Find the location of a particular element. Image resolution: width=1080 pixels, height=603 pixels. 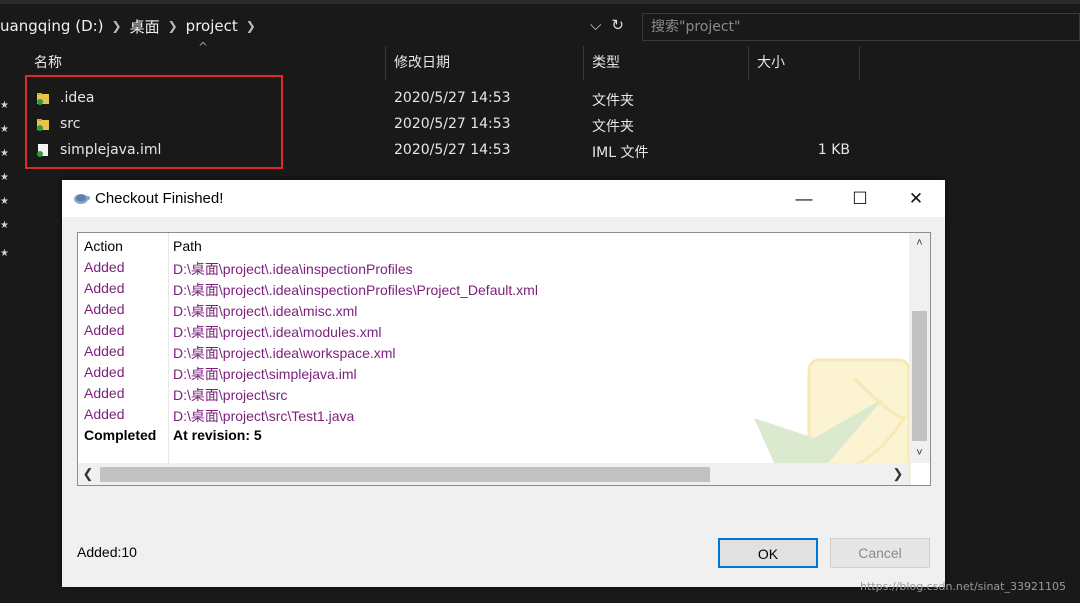

horizontal-scroll-thumb is located at coordinates (405, 474).